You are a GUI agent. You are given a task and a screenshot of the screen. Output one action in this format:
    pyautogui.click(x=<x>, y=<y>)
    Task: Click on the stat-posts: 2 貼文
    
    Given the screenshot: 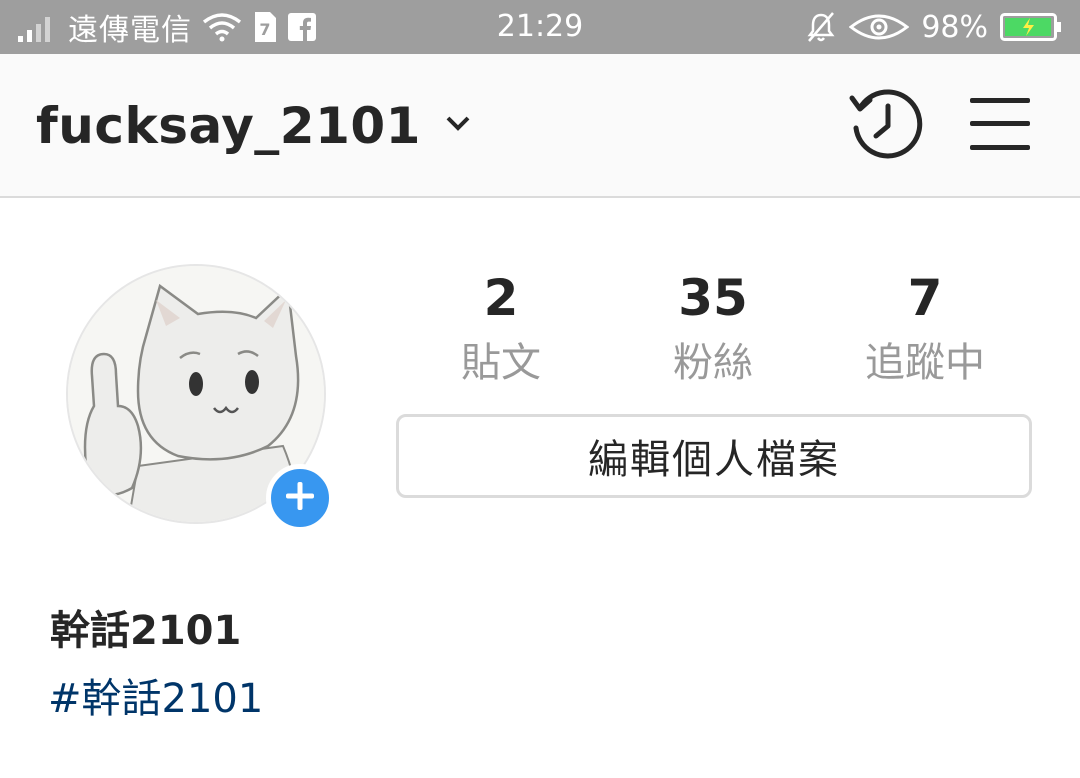 What is the action you would take?
    pyautogui.click(x=501, y=333)
    